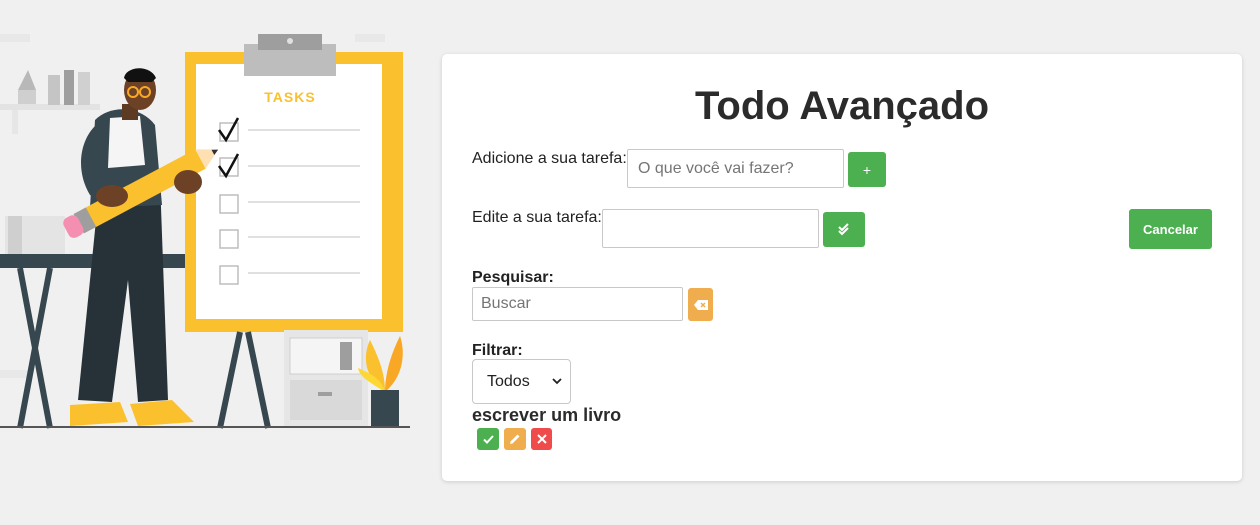 The image size is (1260, 525). I want to click on edit-todo-button, so click(515, 439).